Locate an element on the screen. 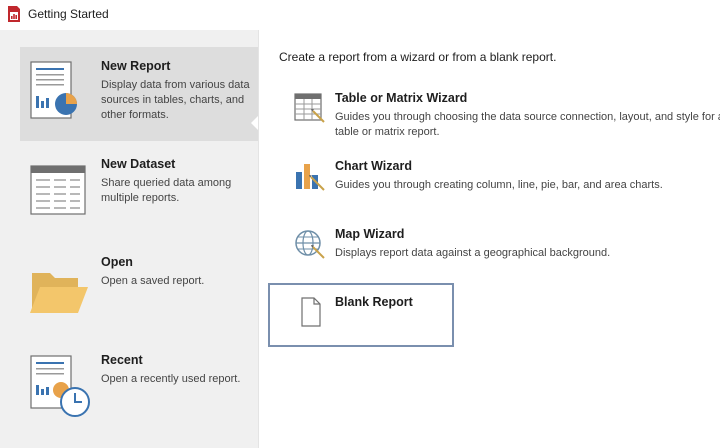 The image size is (720, 448). folder-icon is located at coordinates (59, 293).